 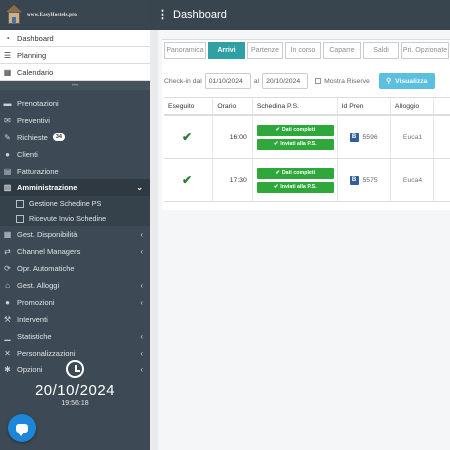 What do you see at coordinates (14, 15) in the screenshot?
I see `logo-house-icon` at bounding box center [14, 15].